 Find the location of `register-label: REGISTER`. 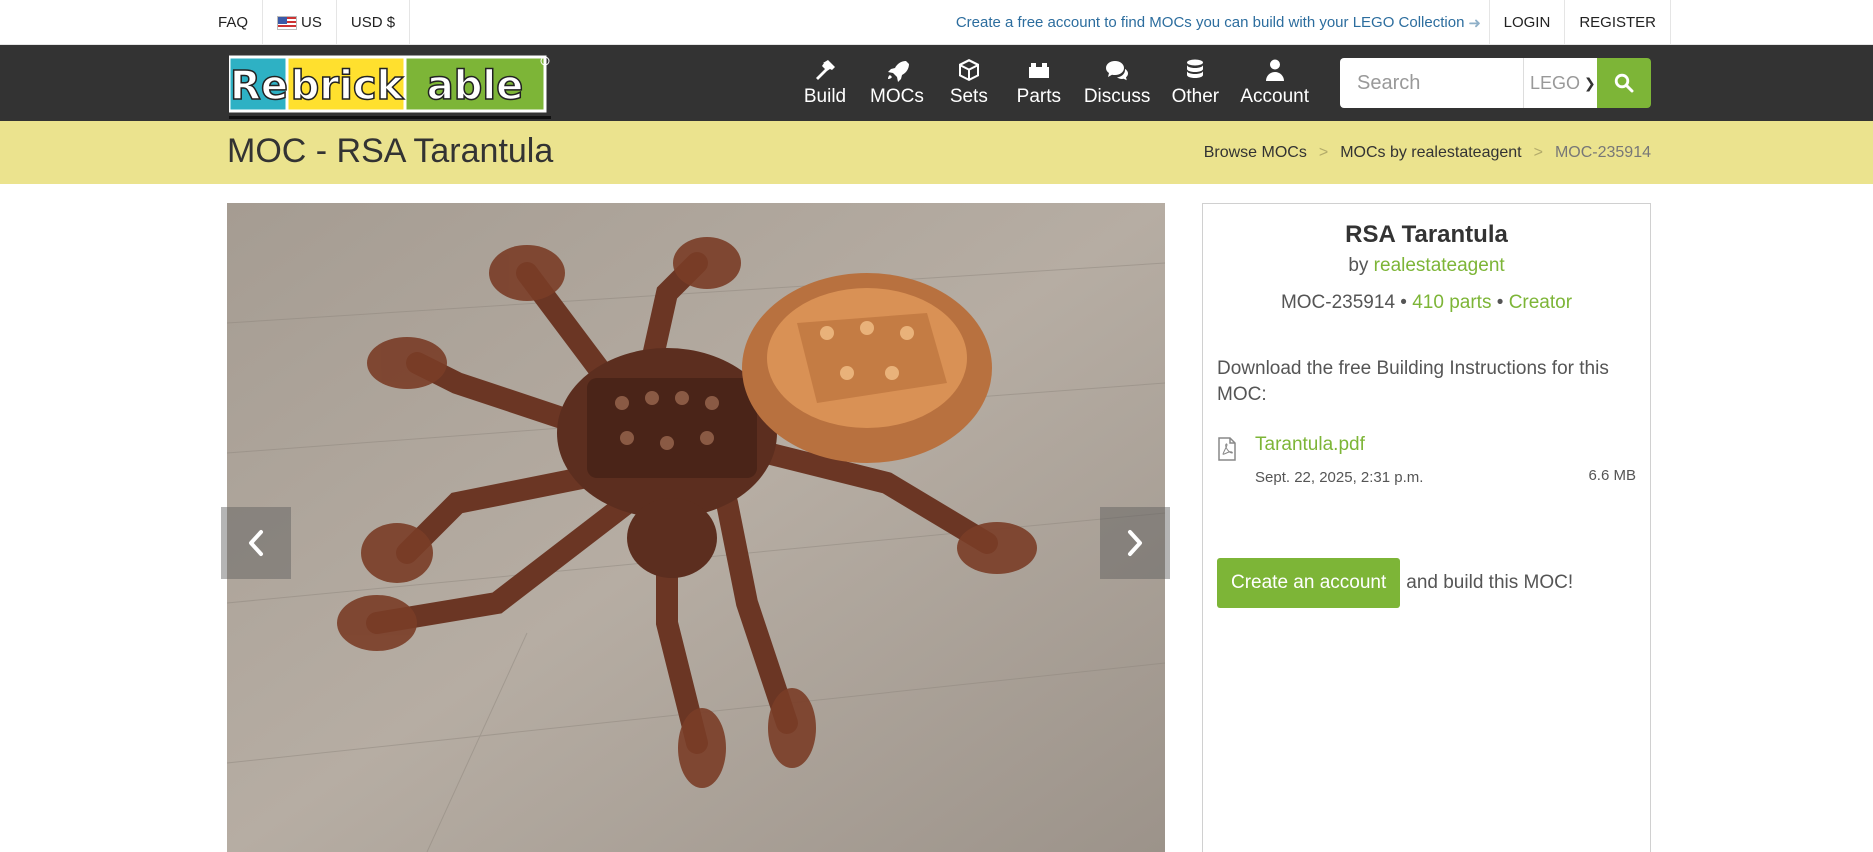

register-label: REGISTER is located at coordinates (1617, 22).